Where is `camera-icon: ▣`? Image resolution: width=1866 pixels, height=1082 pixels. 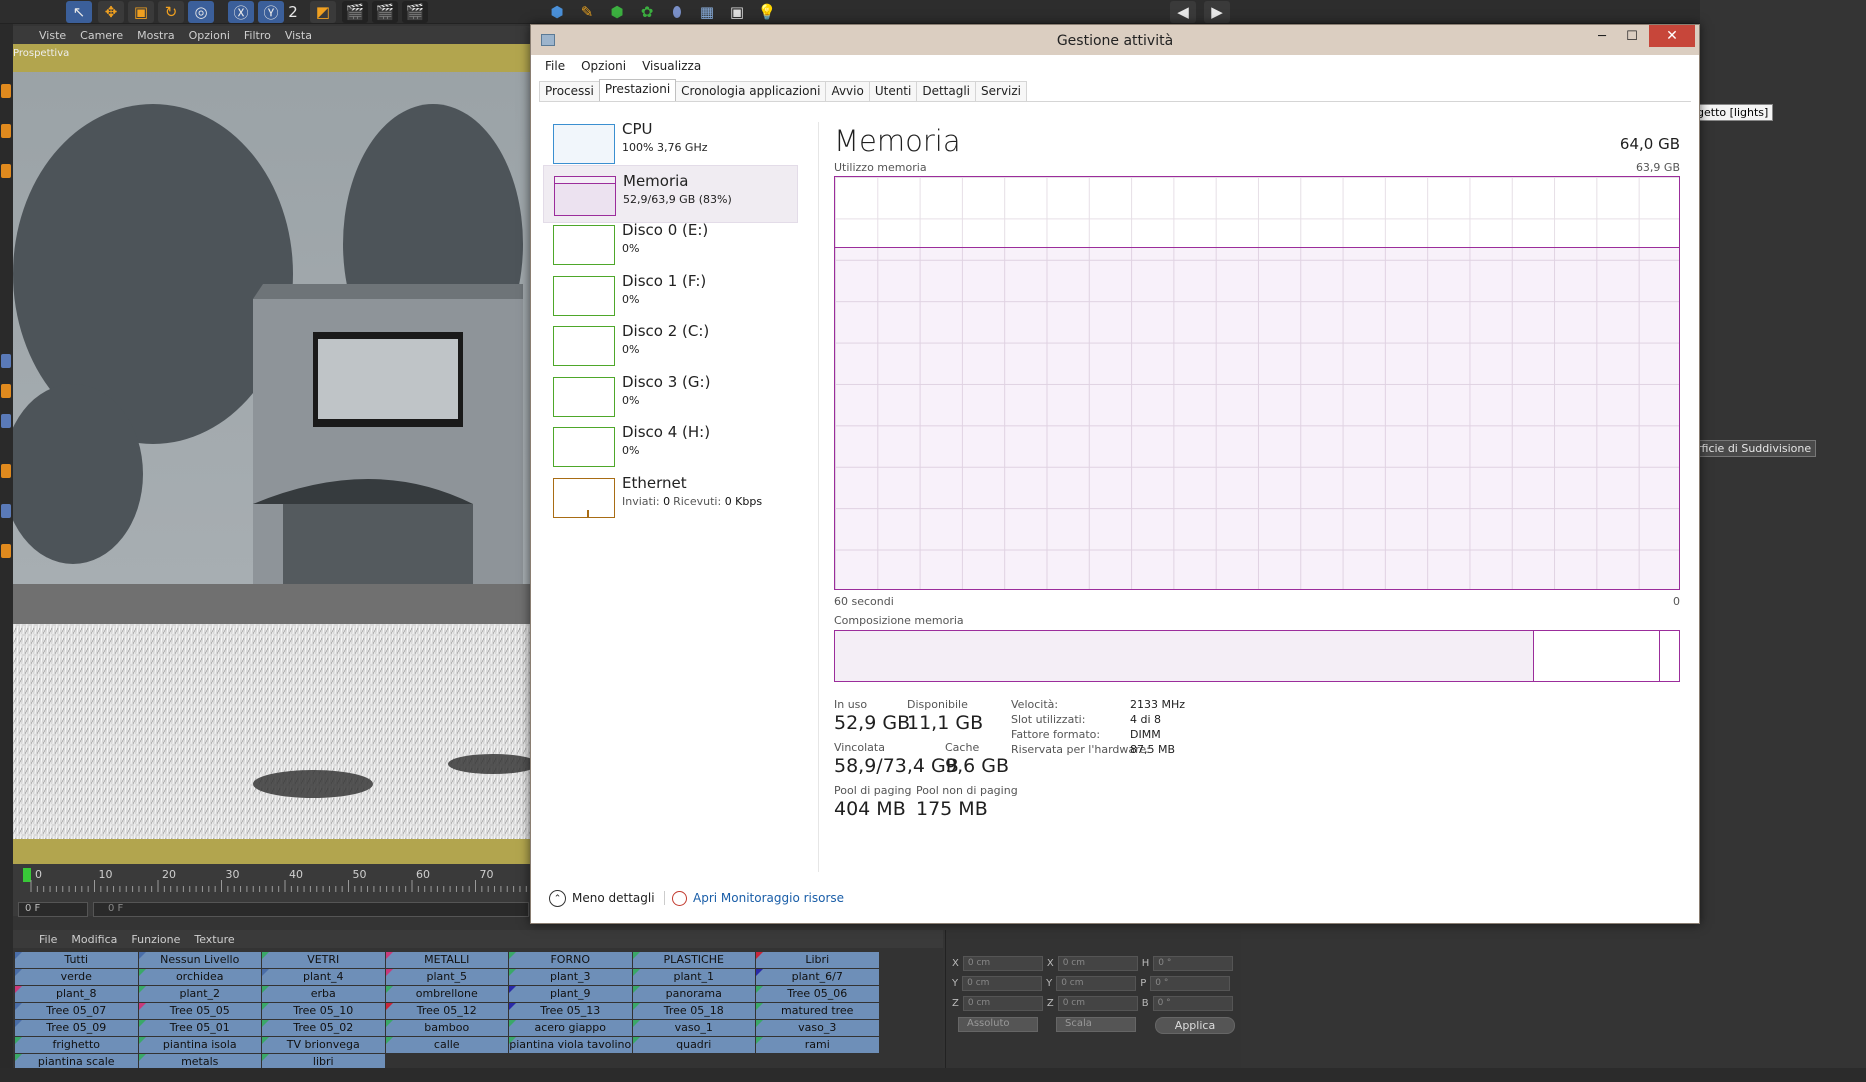 camera-icon: ▣ is located at coordinates (737, 12).